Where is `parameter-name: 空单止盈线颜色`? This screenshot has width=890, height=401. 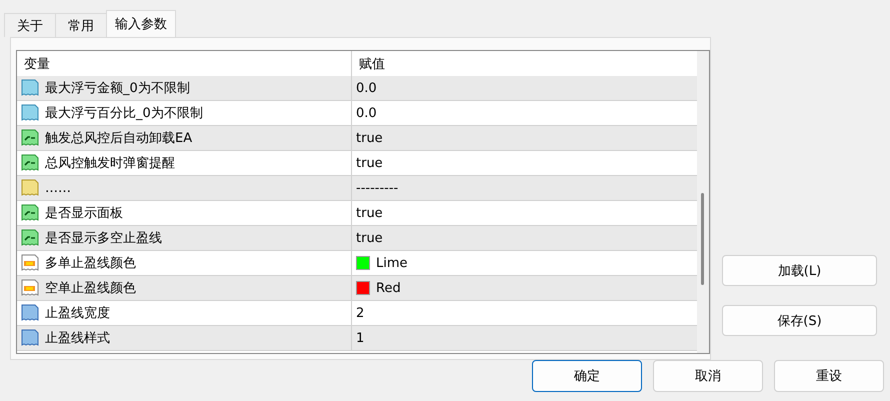
parameter-name: 空单止盈线颜色 is located at coordinates (90, 288).